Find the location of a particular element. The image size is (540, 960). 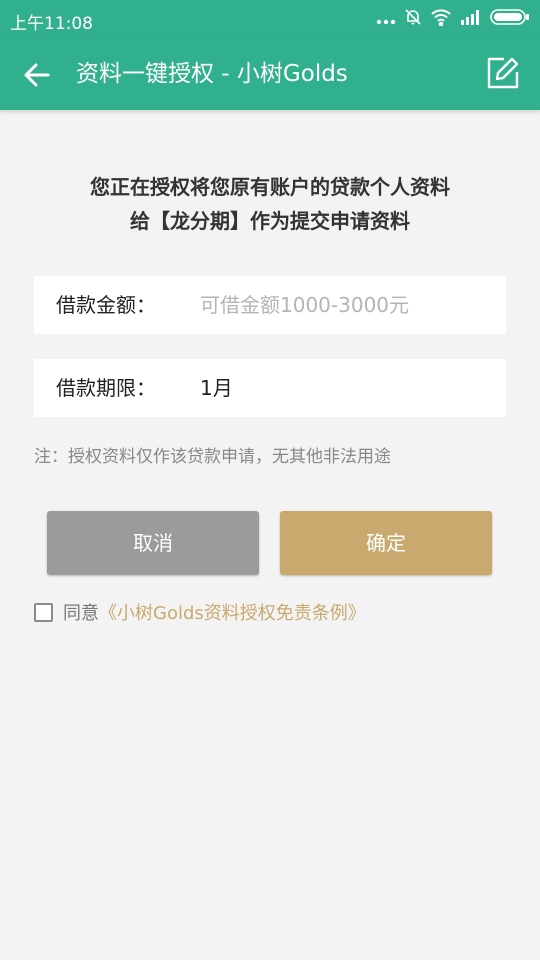

bell-off-icon is located at coordinates (413, 19).